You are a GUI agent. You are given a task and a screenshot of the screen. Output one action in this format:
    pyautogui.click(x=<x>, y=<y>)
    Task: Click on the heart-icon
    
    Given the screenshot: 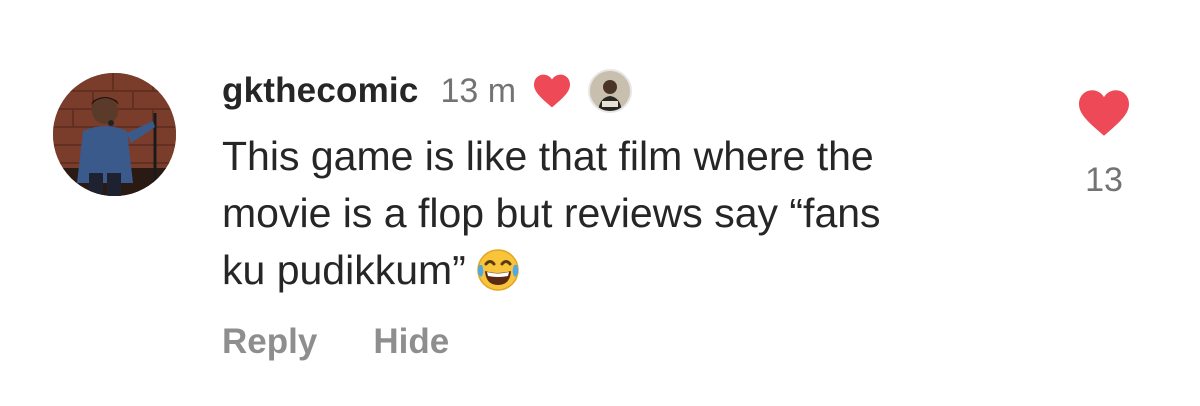 What is the action you would take?
    pyautogui.click(x=552, y=91)
    